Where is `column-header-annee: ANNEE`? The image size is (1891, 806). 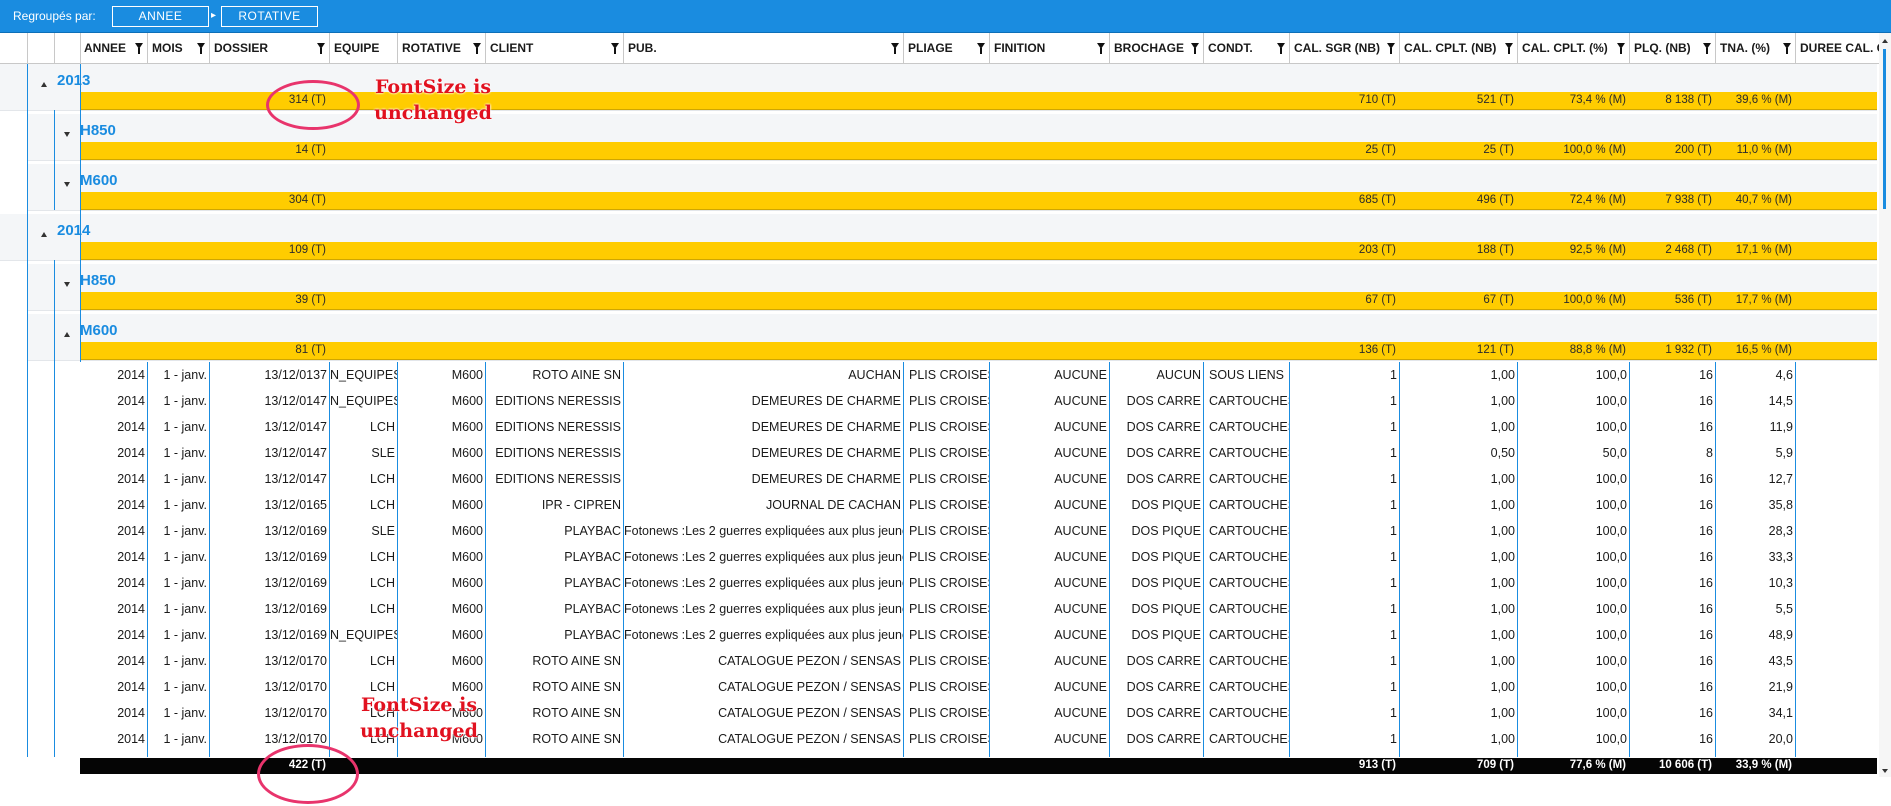
column-header-annee: ANNEE is located at coordinates (114, 48).